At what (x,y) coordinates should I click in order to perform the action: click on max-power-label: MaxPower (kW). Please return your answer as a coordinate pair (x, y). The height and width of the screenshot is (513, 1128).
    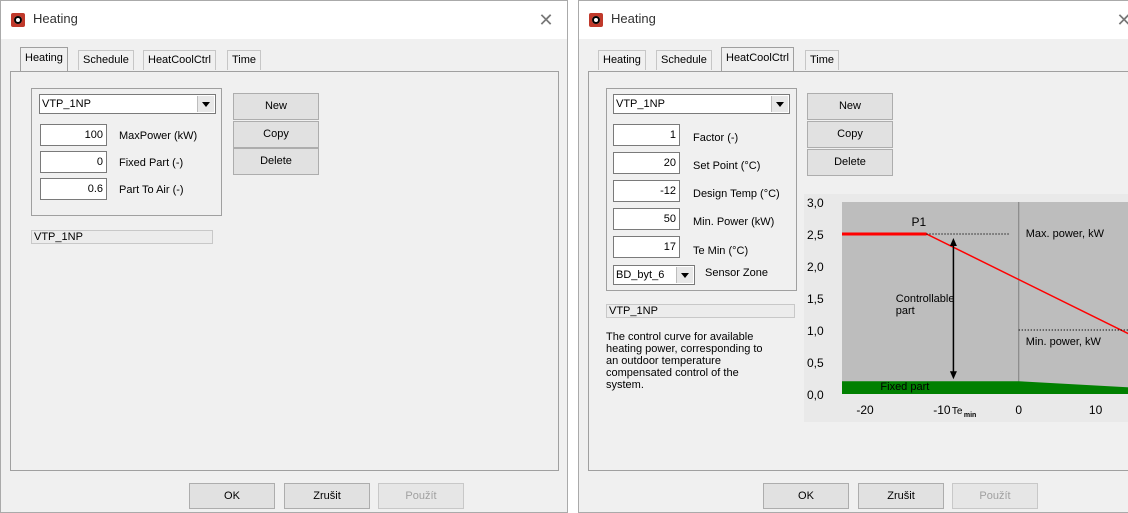
    Looking at the image, I should click on (158, 136).